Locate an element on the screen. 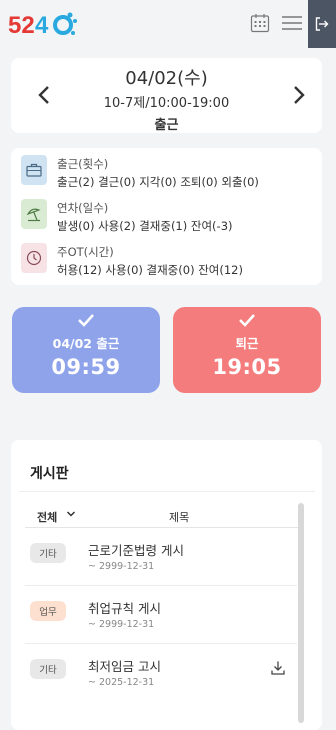  beach-umbrella-icon is located at coordinates (34, 214).